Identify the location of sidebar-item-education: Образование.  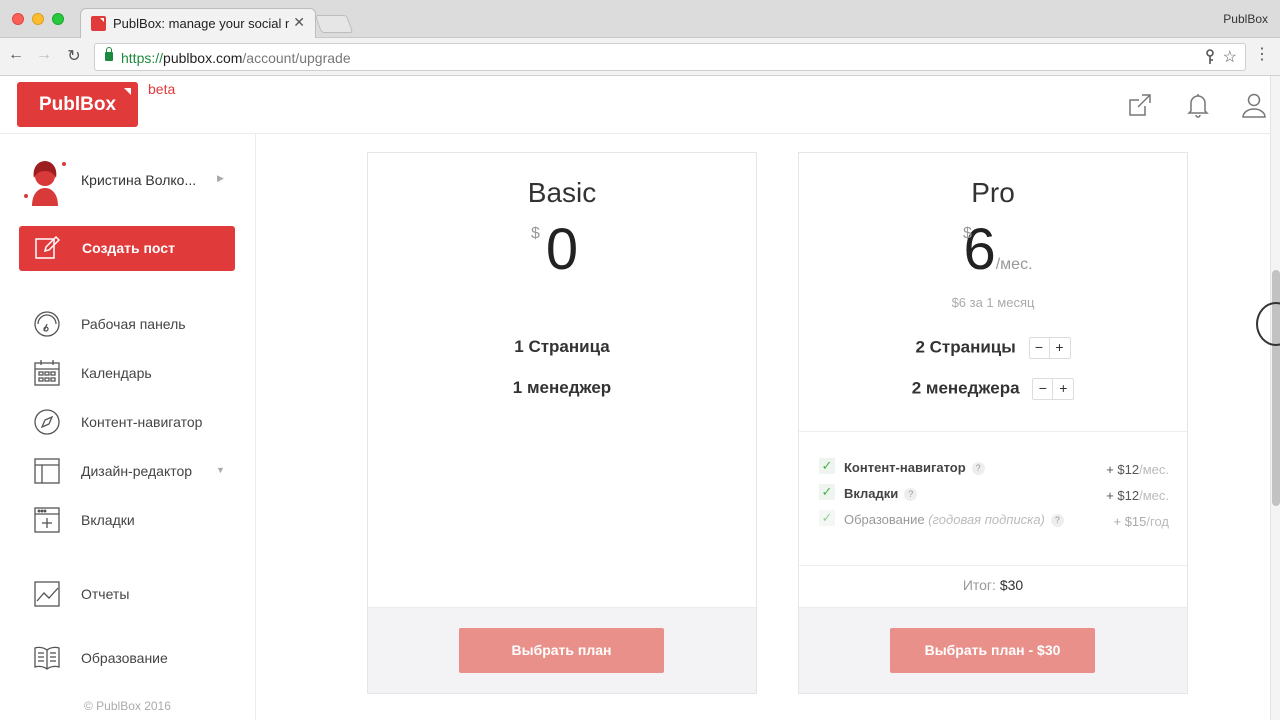
(138, 658).